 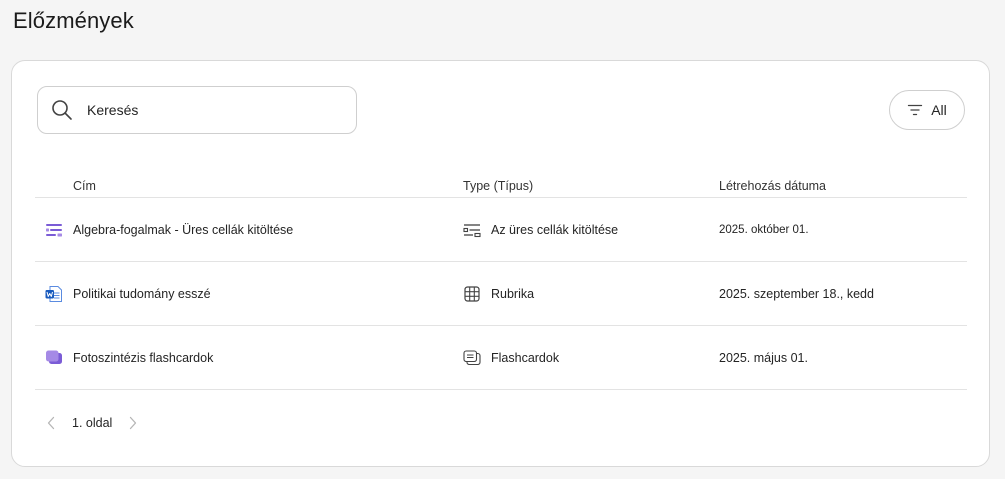 I want to click on column-header-type: Type (Típus), so click(x=498, y=186).